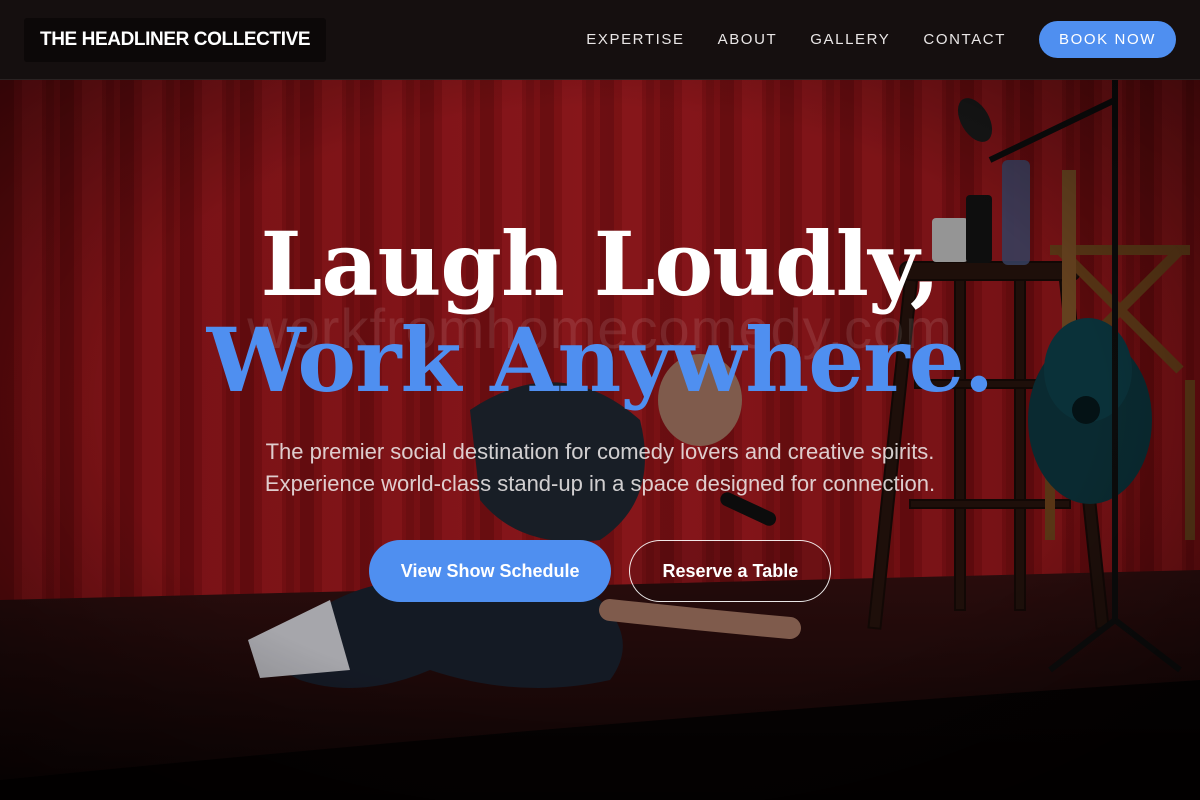  Describe the element at coordinates (730, 571) in the screenshot. I see `reserve-table-button: Reserve a Table` at that location.